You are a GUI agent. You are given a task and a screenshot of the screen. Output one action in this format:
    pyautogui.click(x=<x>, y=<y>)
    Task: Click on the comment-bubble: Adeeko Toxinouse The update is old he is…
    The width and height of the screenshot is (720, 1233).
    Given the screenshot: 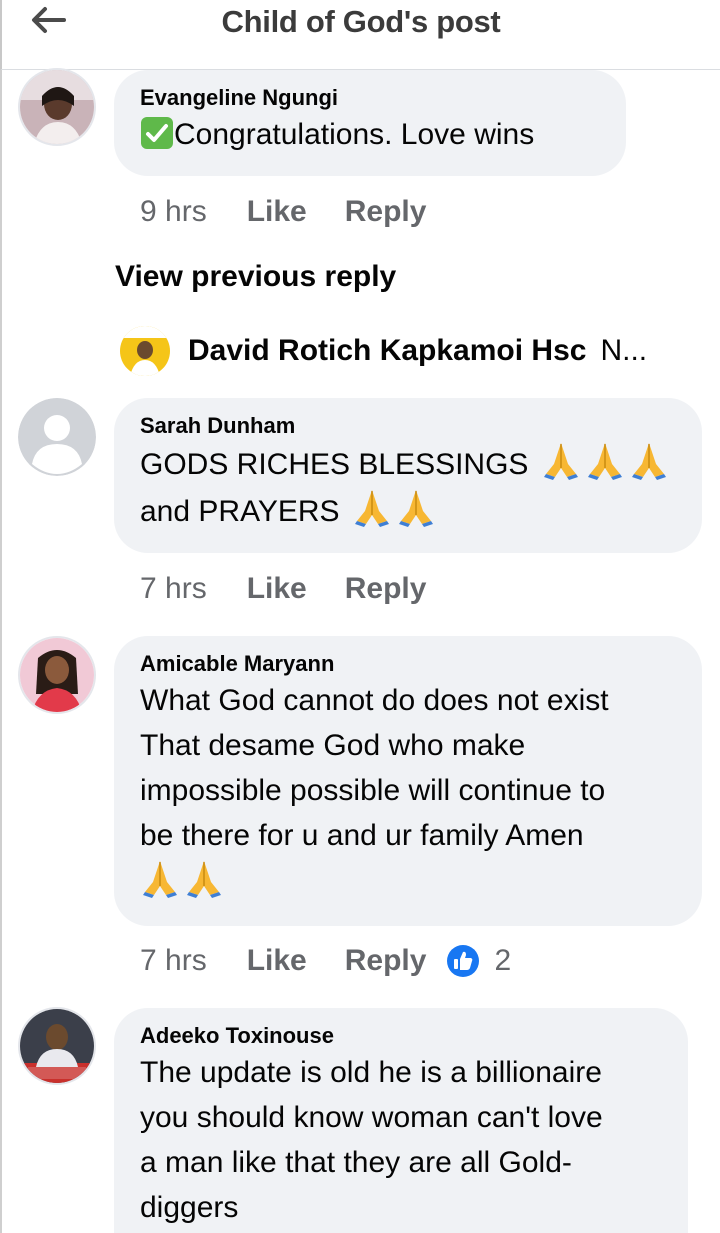 What is the action you would take?
    pyautogui.click(x=401, y=1120)
    